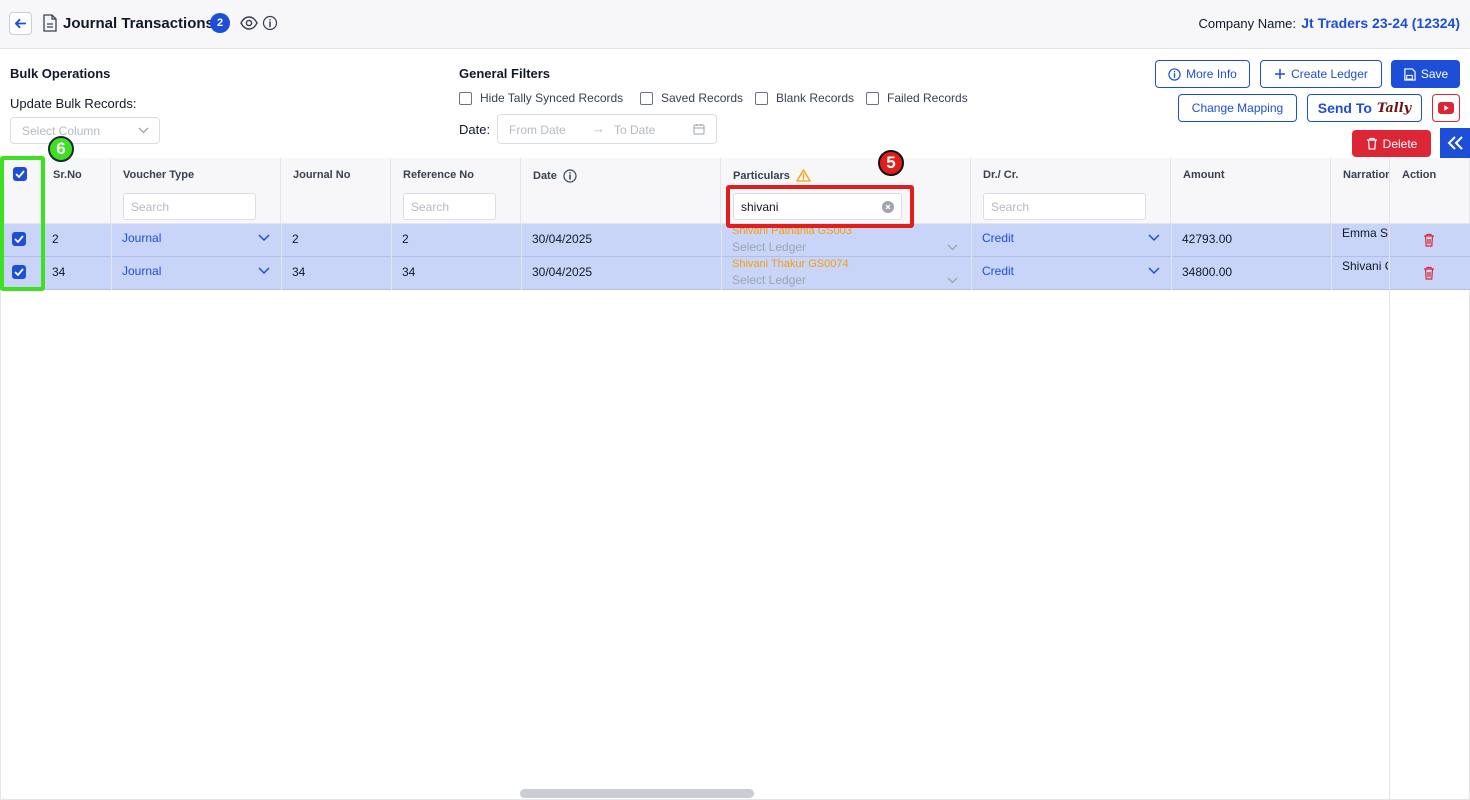 The image size is (1470, 800). What do you see at coordinates (1207, 272) in the screenshot?
I see `amount-cell: 34800.00` at bounding box center [1207, 272].